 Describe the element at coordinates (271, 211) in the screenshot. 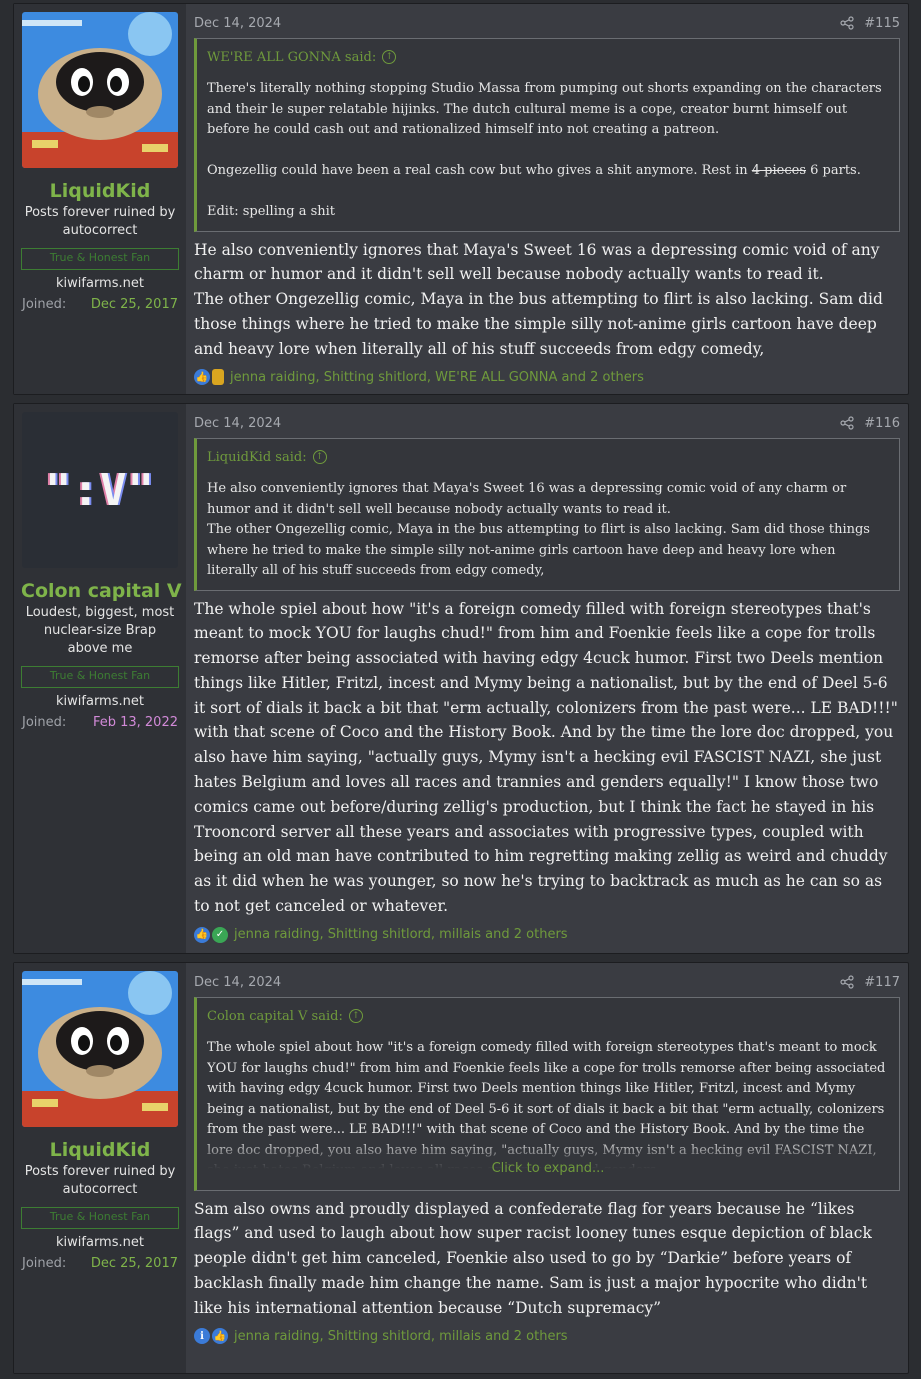

I see `quote-paragraph: Edit: spelling a shit` at that location.